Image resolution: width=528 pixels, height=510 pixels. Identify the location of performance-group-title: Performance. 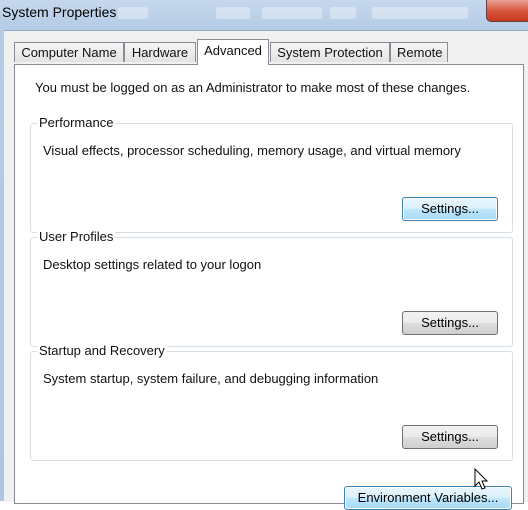
(76, 122).